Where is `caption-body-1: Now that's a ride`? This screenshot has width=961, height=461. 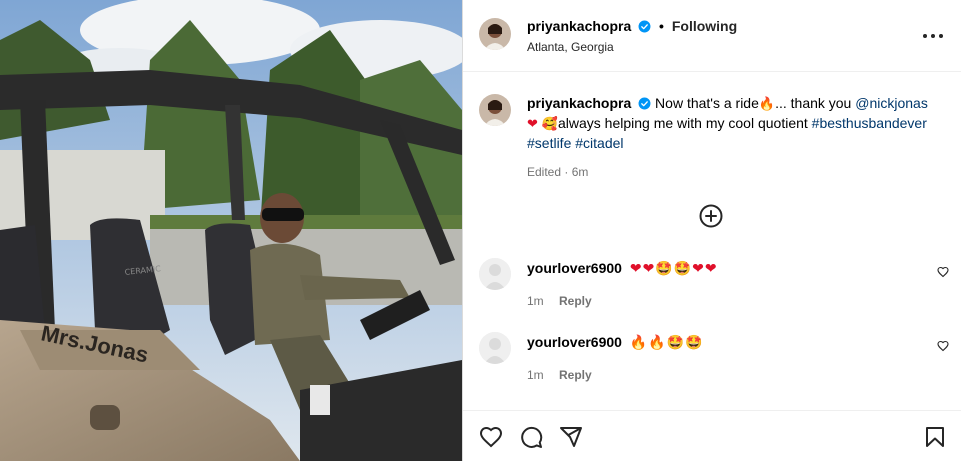
caption-body-1: Now that's a ride is located at coordinates (707, 103).